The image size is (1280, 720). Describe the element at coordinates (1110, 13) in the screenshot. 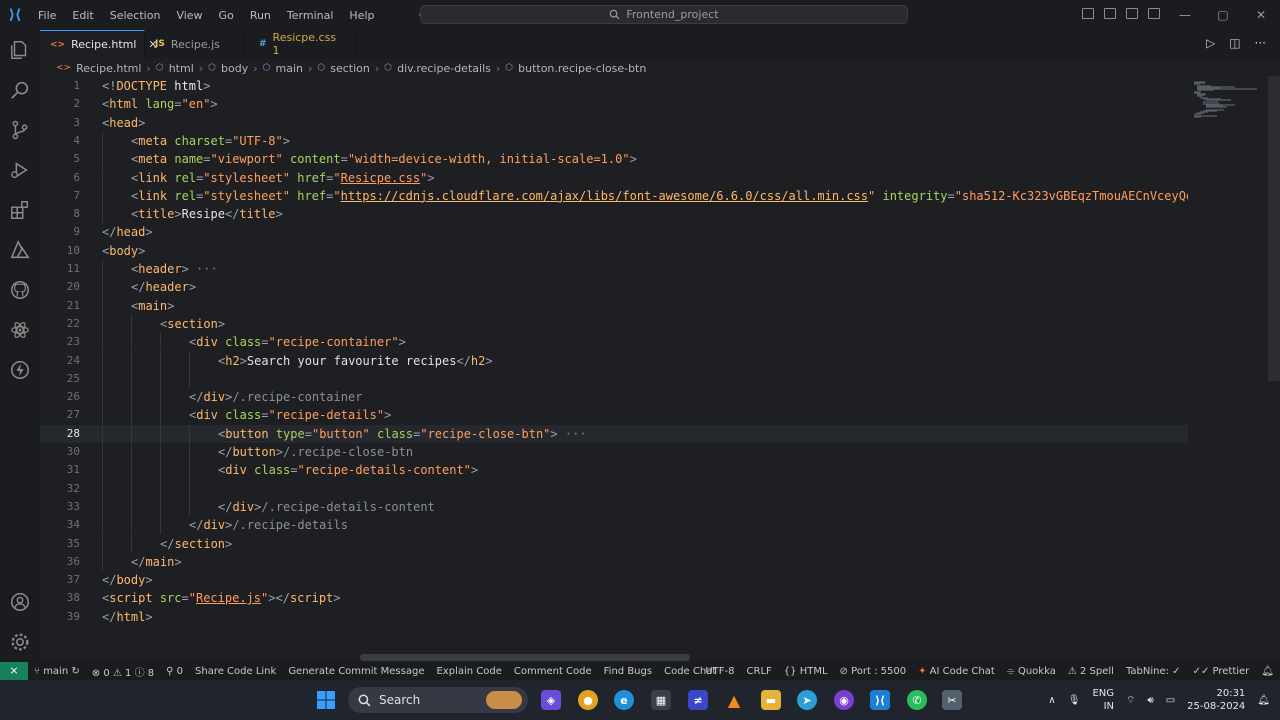

I see `toggle-panel-icon` at that location.